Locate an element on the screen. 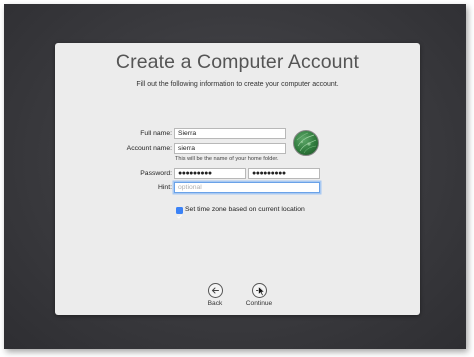  verify-password-field: ●●●●●●●●● is located at coordinates (284, 173).